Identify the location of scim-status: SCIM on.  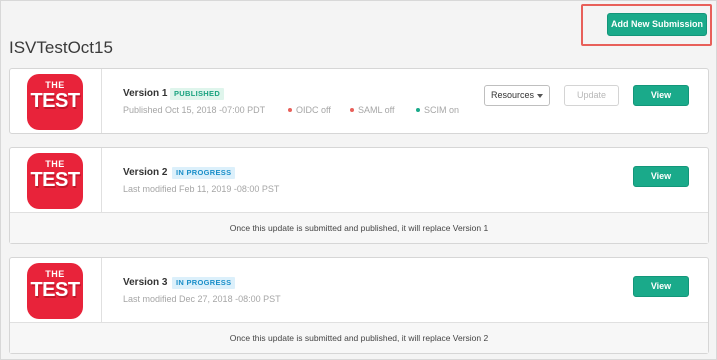
(437, 110).